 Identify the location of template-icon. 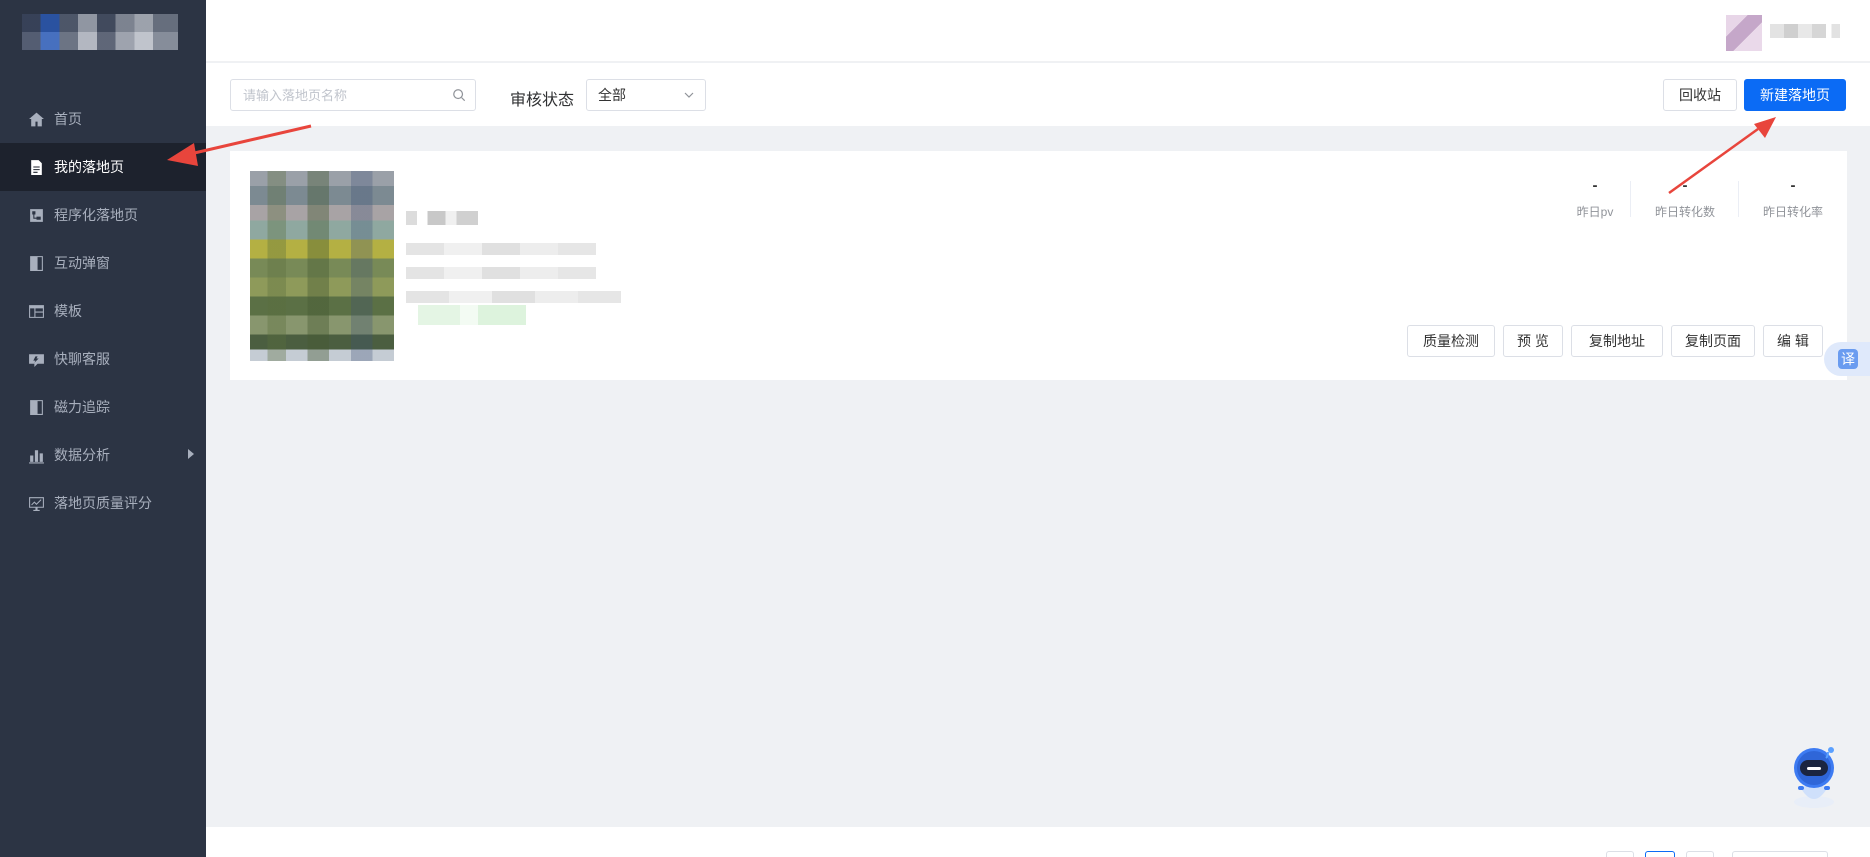
(36, 311).